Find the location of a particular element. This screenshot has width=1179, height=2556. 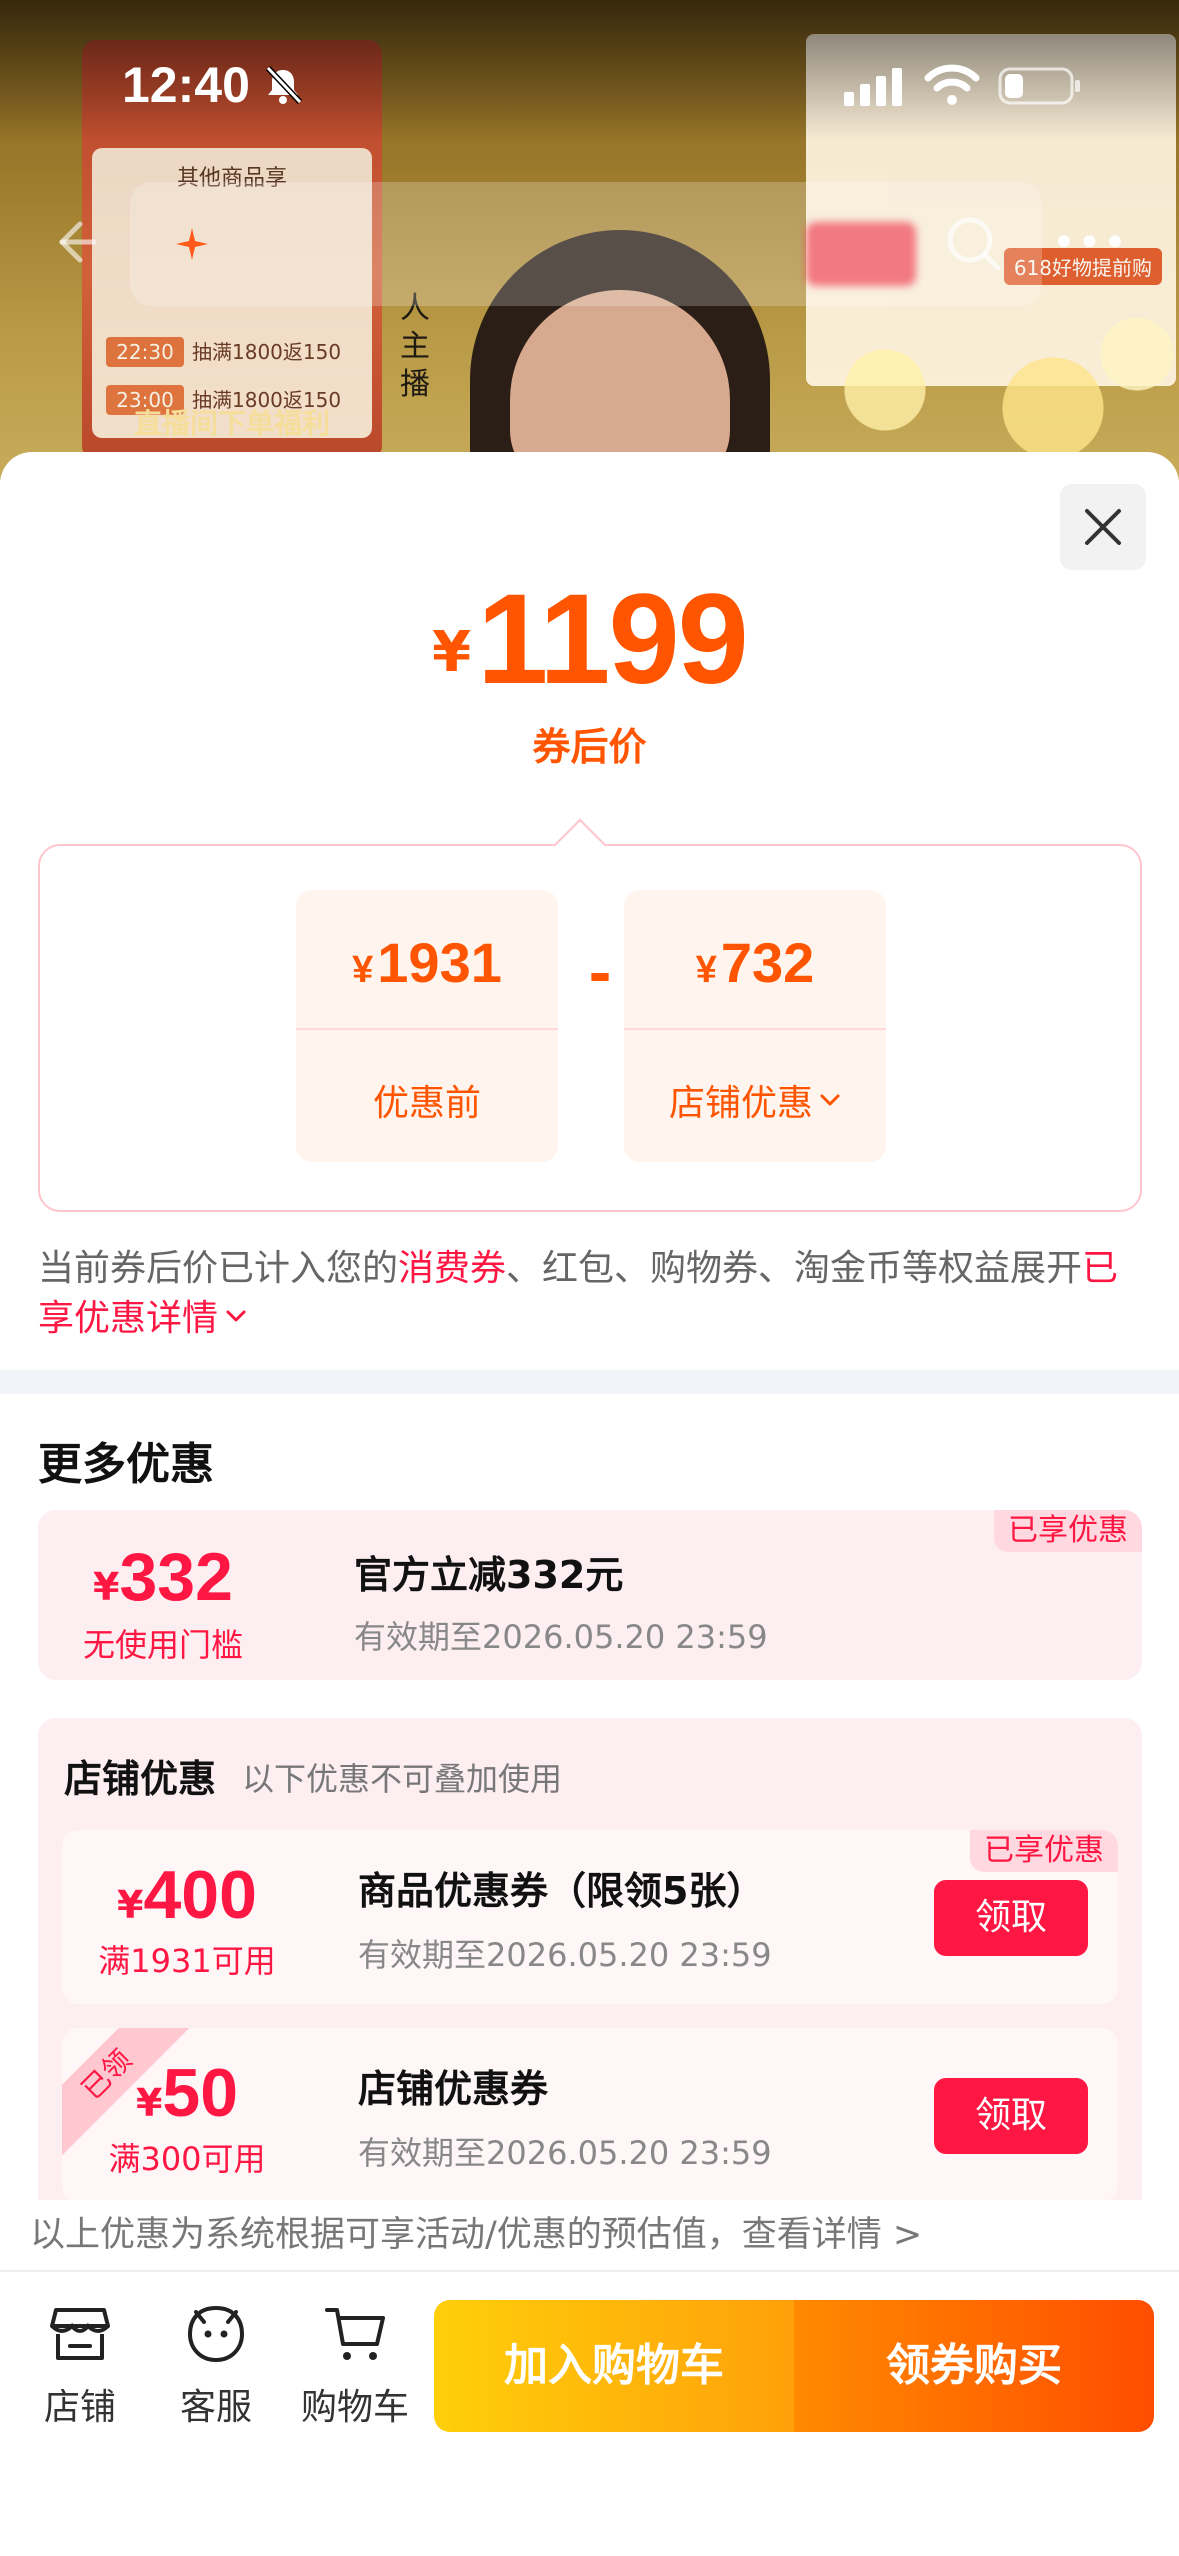

search-icon is located at coordinates (974, 244).